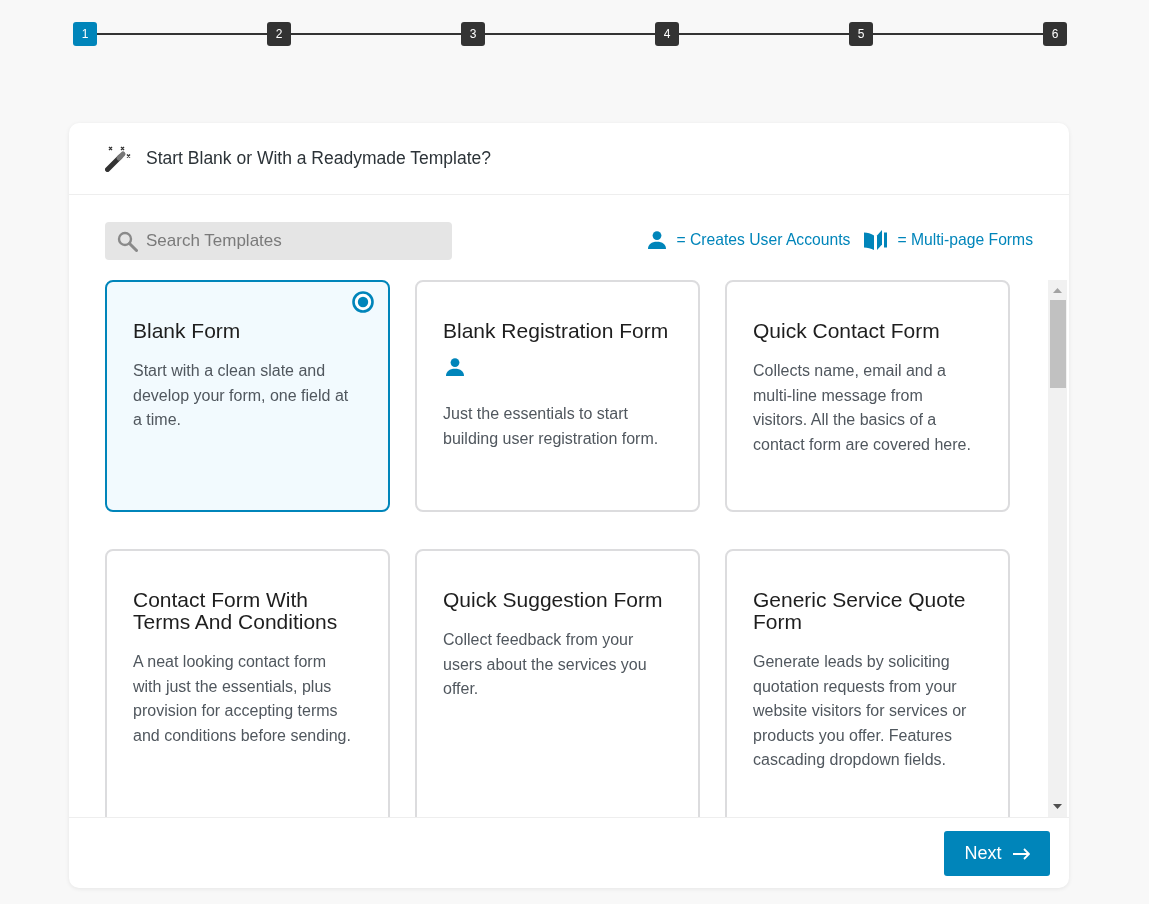 This screenshot has height=904, width=1149. Describe the element at coordinates (657, 239) in the screenshot. I see `user-icon` at that location.